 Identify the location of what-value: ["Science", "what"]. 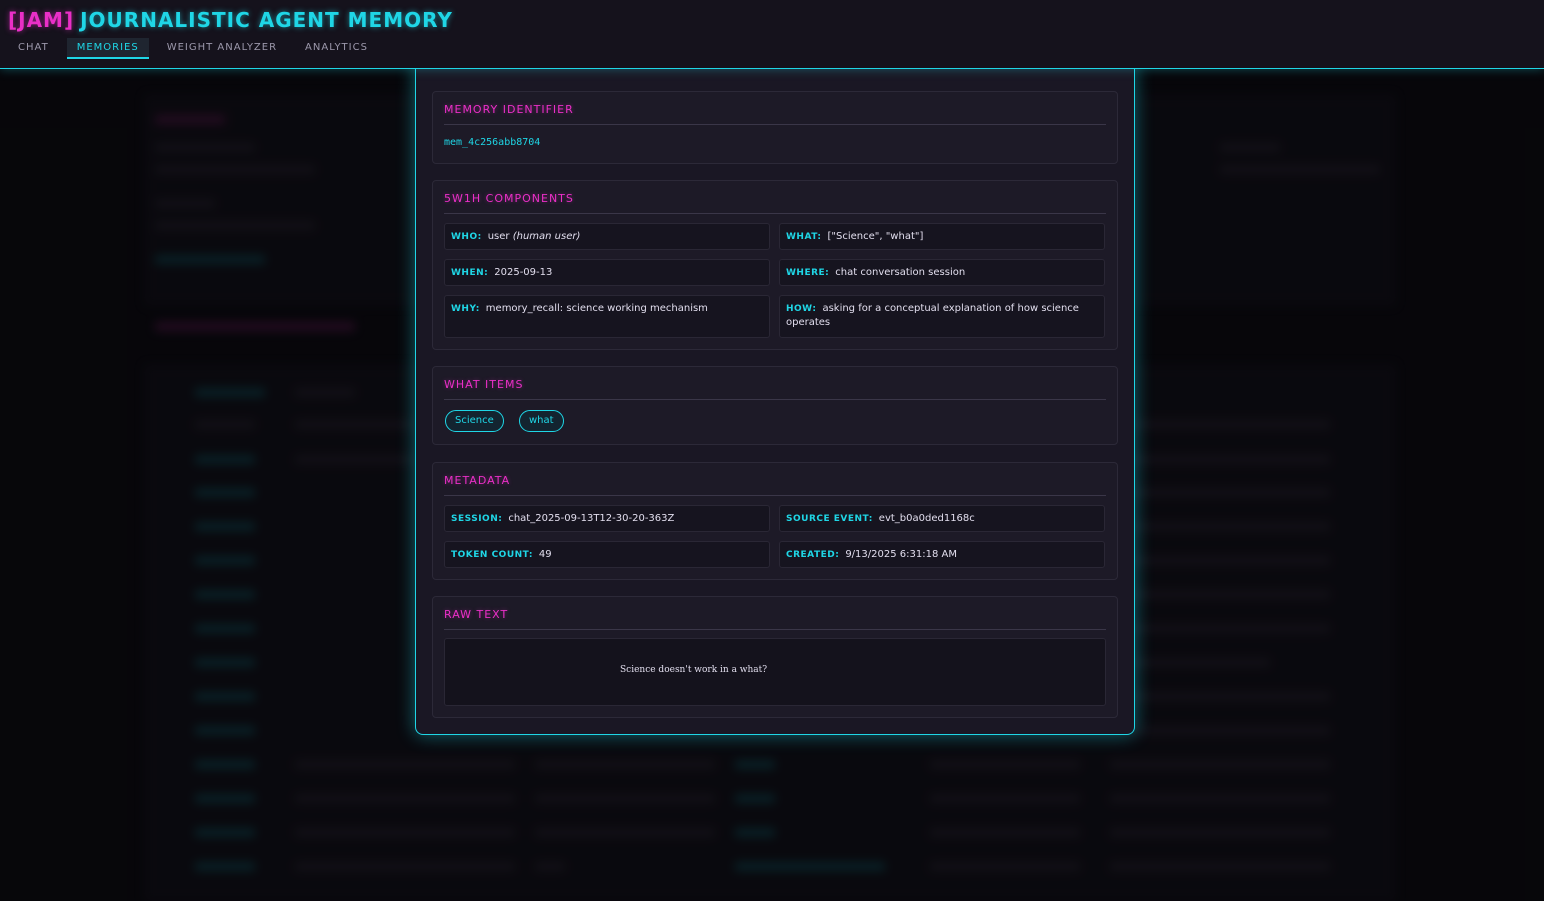
(875, 236).